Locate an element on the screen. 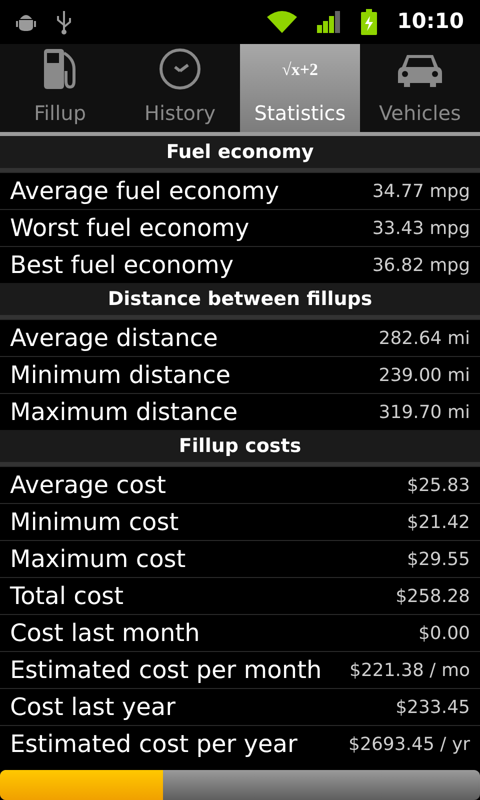 The image size is (480, 800). section-title: Distance between fillups is located at coordinates (240, 299).